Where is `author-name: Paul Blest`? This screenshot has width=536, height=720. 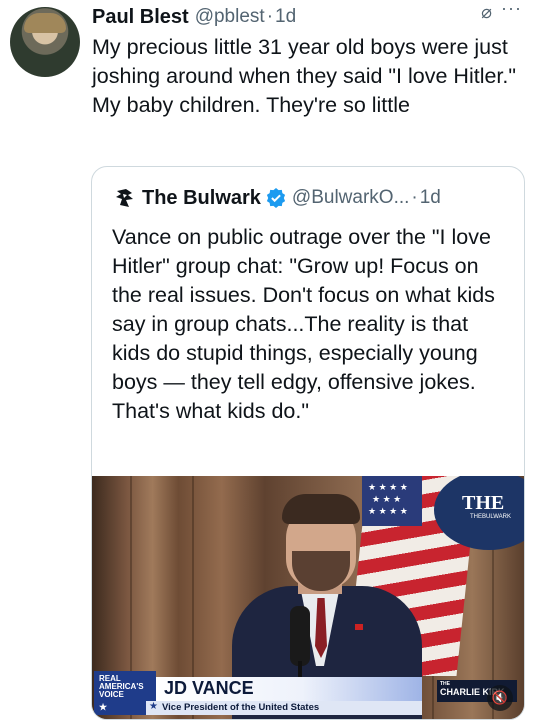
author-name: Paul Blest is located at coordinates (140, 17).